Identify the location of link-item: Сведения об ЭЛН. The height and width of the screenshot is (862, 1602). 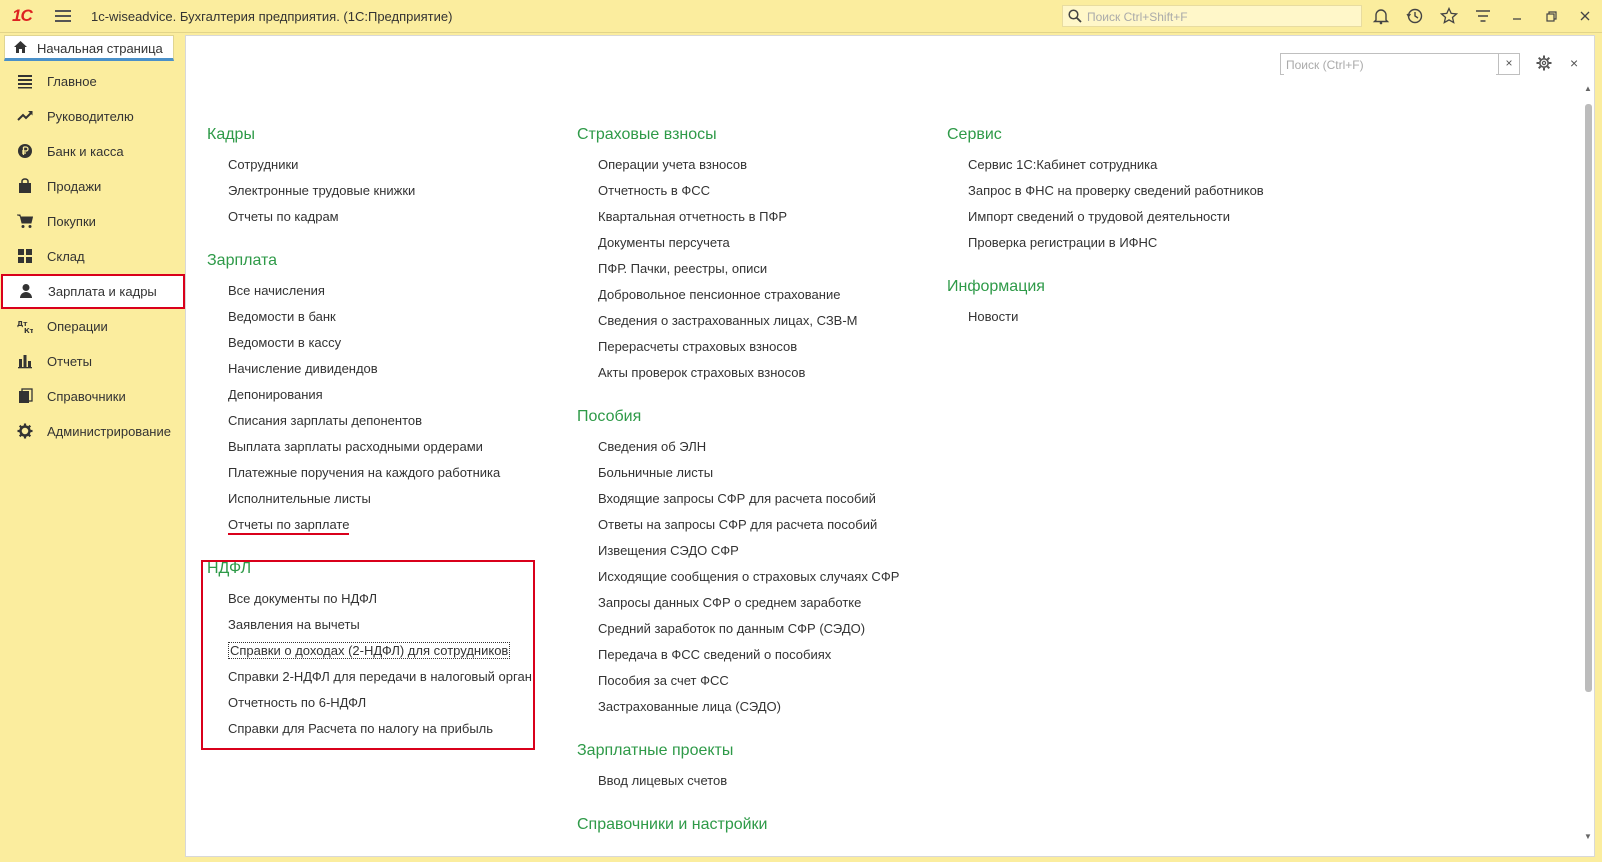
(738, 449).